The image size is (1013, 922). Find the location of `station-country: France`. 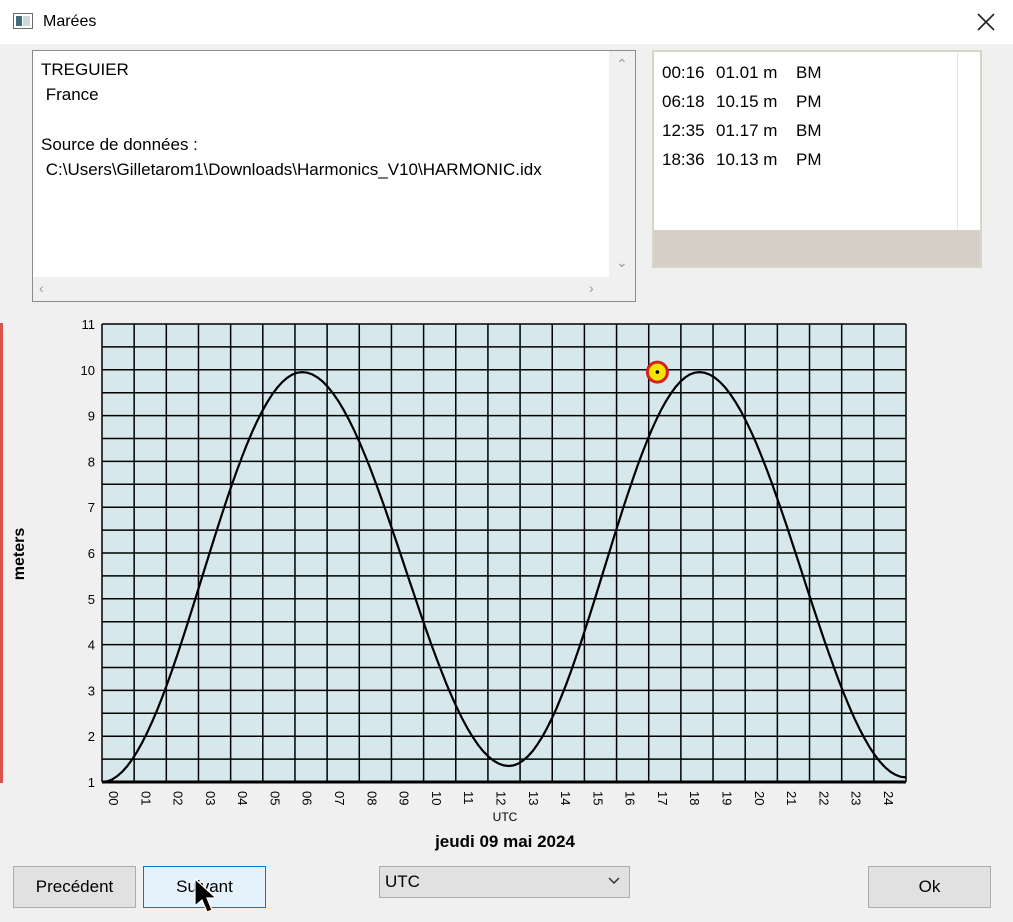

station-country: France is located at coordinates (70, 94).